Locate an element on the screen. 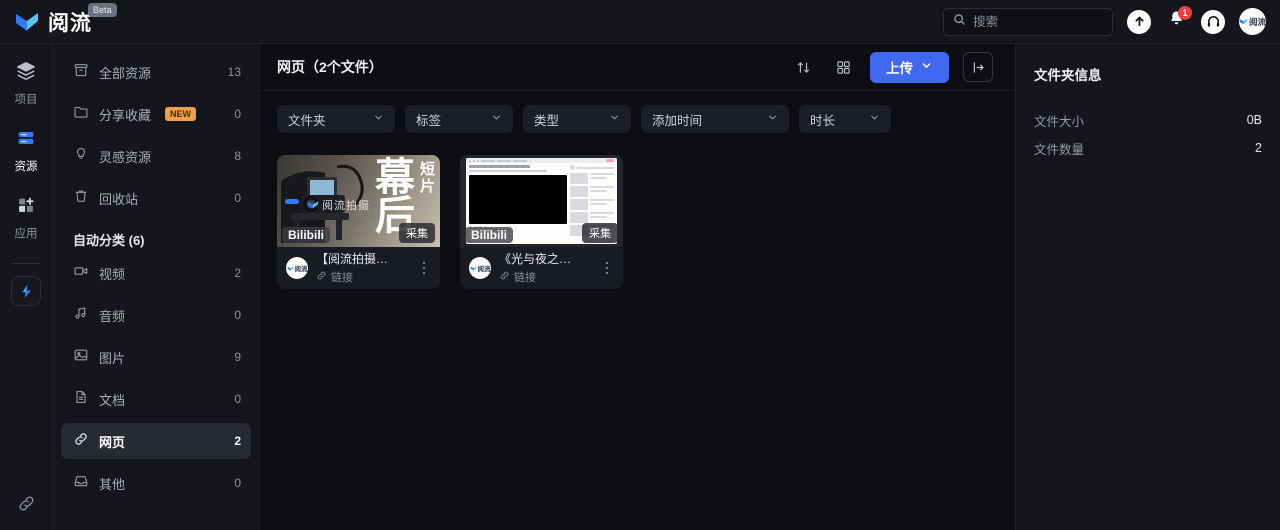  sidebar-item-other: 其他 0 is located at coordinates (156, 483).